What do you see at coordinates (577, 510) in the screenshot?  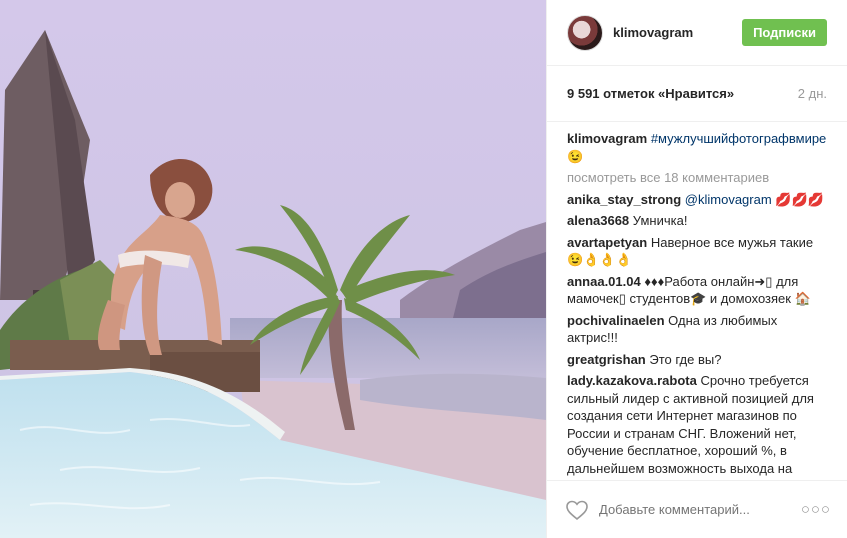 I see `heart-icon` at bounding box center [577, 510].